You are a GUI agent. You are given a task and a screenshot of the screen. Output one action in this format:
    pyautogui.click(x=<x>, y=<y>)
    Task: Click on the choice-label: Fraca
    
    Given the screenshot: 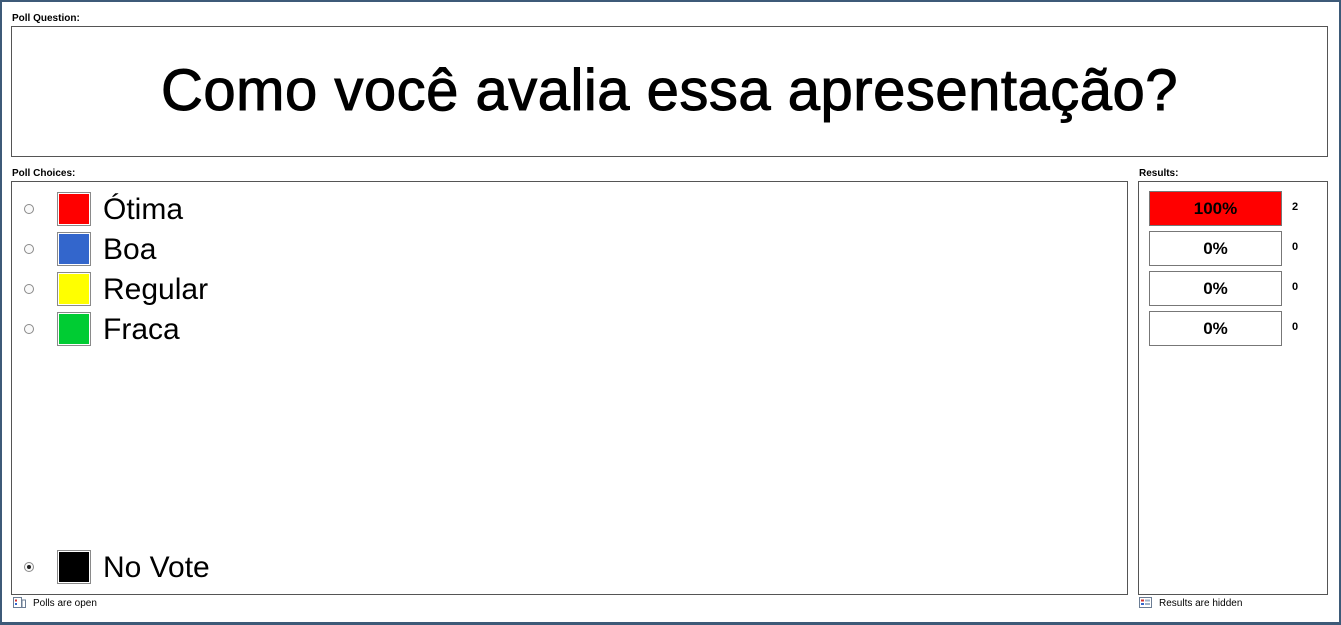 What is the action you would take?
    pyautogui.click(x=141, y=329)
    